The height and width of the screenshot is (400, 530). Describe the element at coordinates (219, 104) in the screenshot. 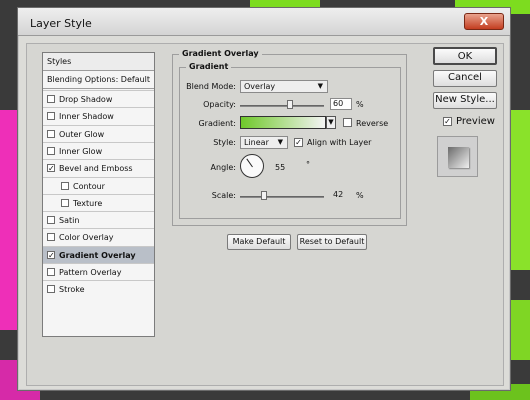

I see `opacity-label: Opacity:` at that location.